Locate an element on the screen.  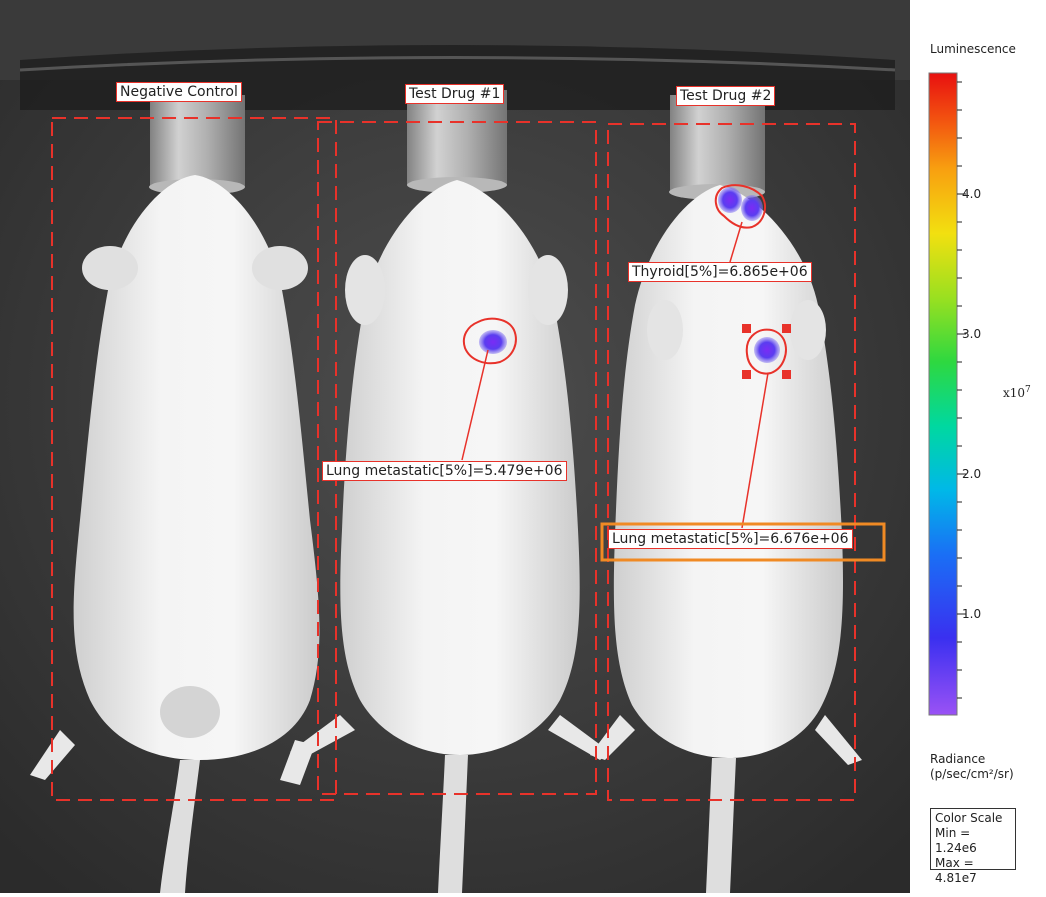
color-scale-info-box: Color Scale Min = 1.24e6 Max = 4.81e7 is located at coordinates (973, 846).